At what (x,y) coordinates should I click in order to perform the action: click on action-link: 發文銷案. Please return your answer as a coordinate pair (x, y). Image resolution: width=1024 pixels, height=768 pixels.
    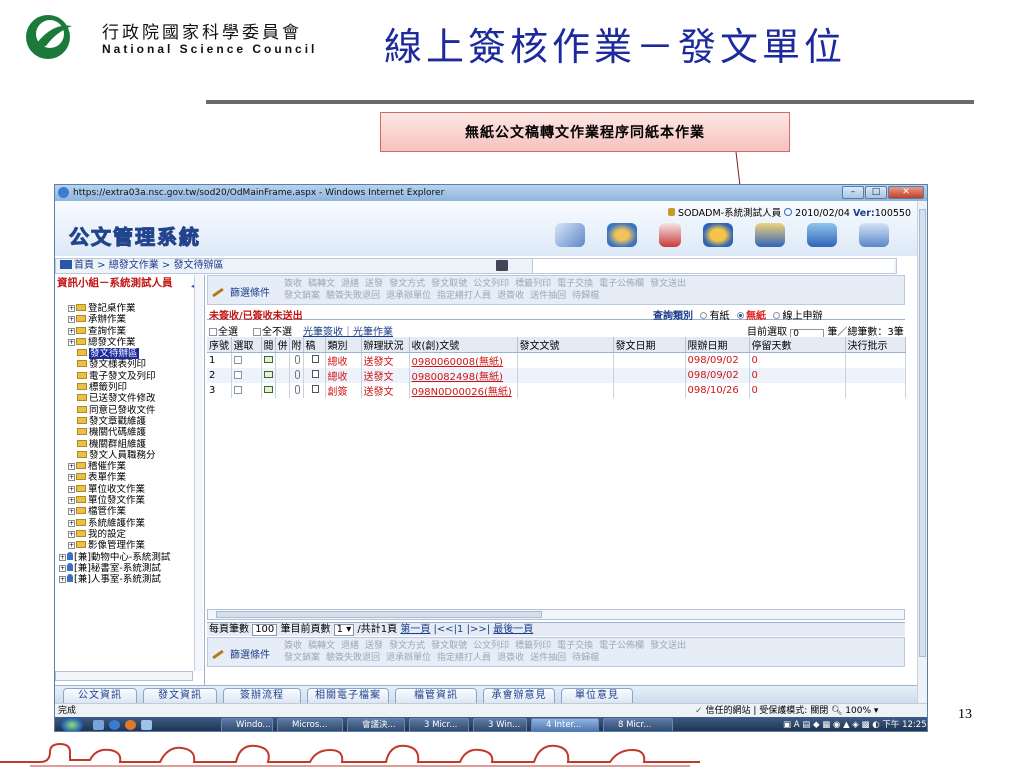
    Looking at the image, I should click on (302, 658).